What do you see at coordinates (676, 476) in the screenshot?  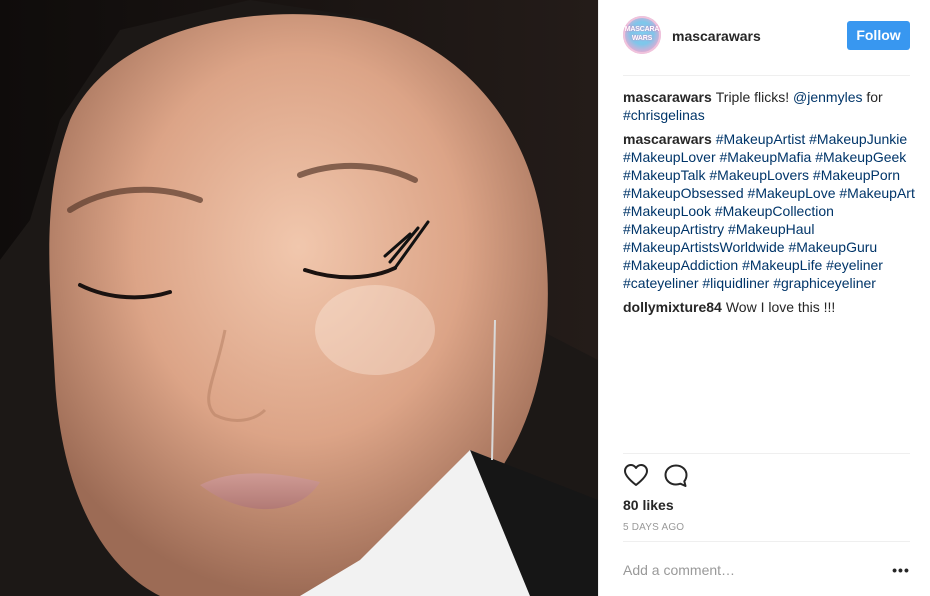 I see `speech-bubble-icon` at bounding box center [676, 476].